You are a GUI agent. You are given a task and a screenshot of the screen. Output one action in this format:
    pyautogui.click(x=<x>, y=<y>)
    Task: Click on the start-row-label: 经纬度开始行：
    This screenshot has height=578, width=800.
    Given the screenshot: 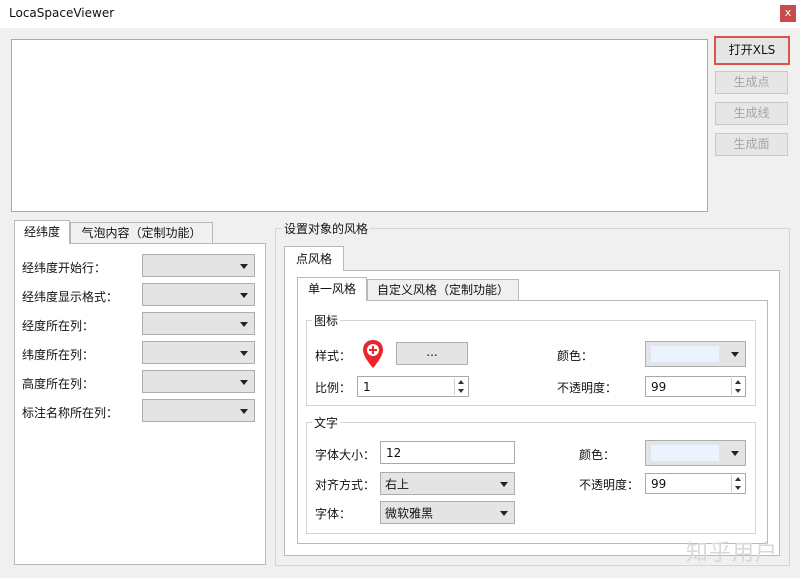 What is the action you would take?
    pyautogui.click(x=64, y=268)
    